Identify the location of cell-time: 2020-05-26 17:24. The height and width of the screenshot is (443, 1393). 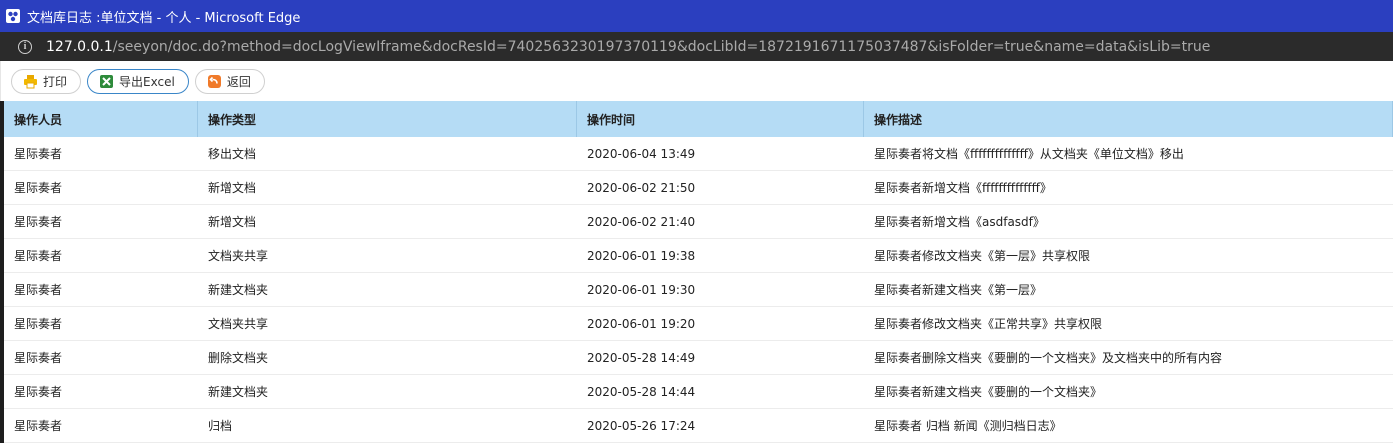
(641, 425).